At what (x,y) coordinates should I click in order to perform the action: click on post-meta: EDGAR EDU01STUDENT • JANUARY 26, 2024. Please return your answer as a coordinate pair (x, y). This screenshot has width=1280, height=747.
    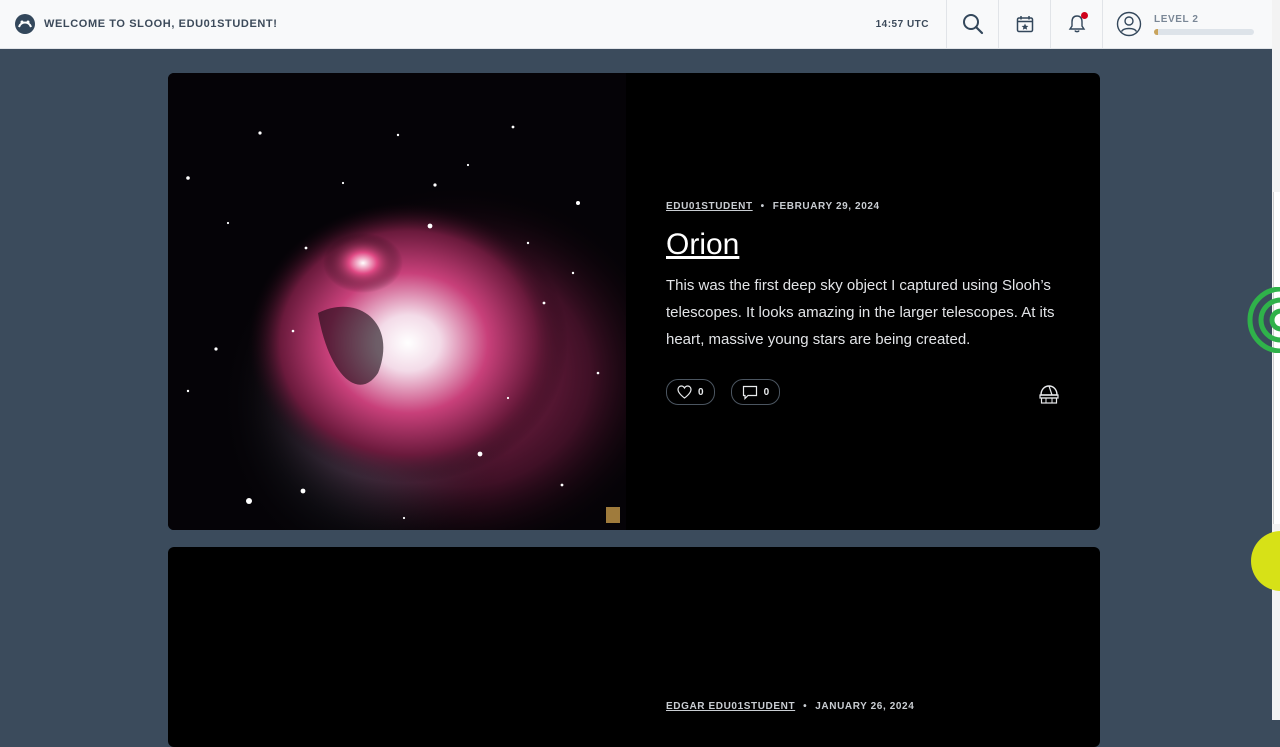
    Looking at the image, I should click on (790, 706).